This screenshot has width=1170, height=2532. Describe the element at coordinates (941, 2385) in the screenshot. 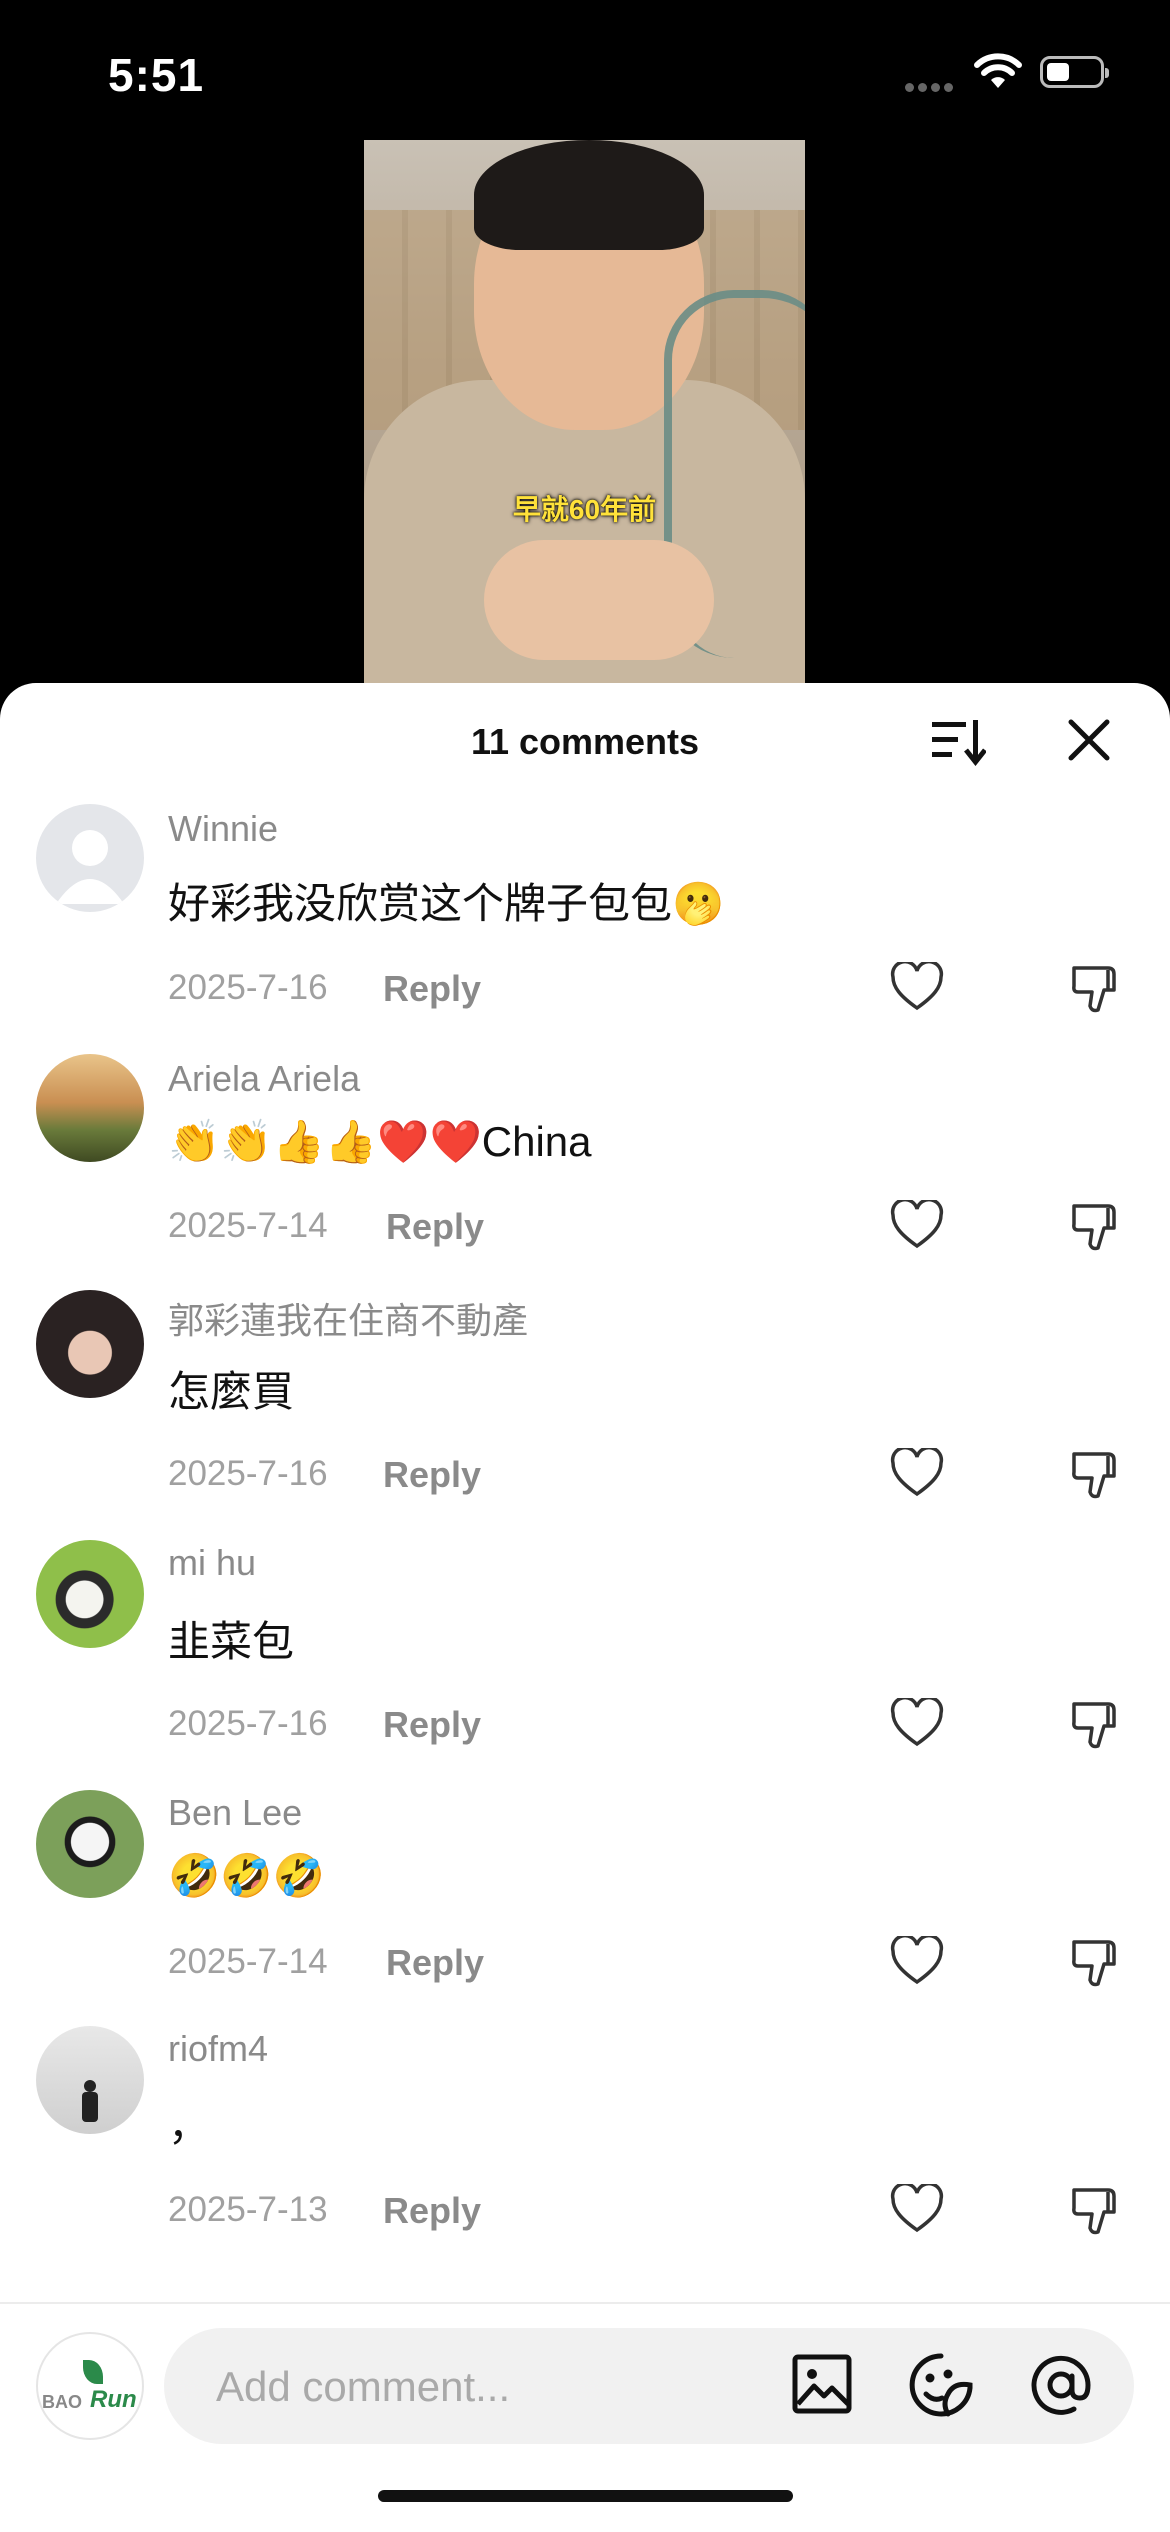

I see `sticker-icon` at that location.